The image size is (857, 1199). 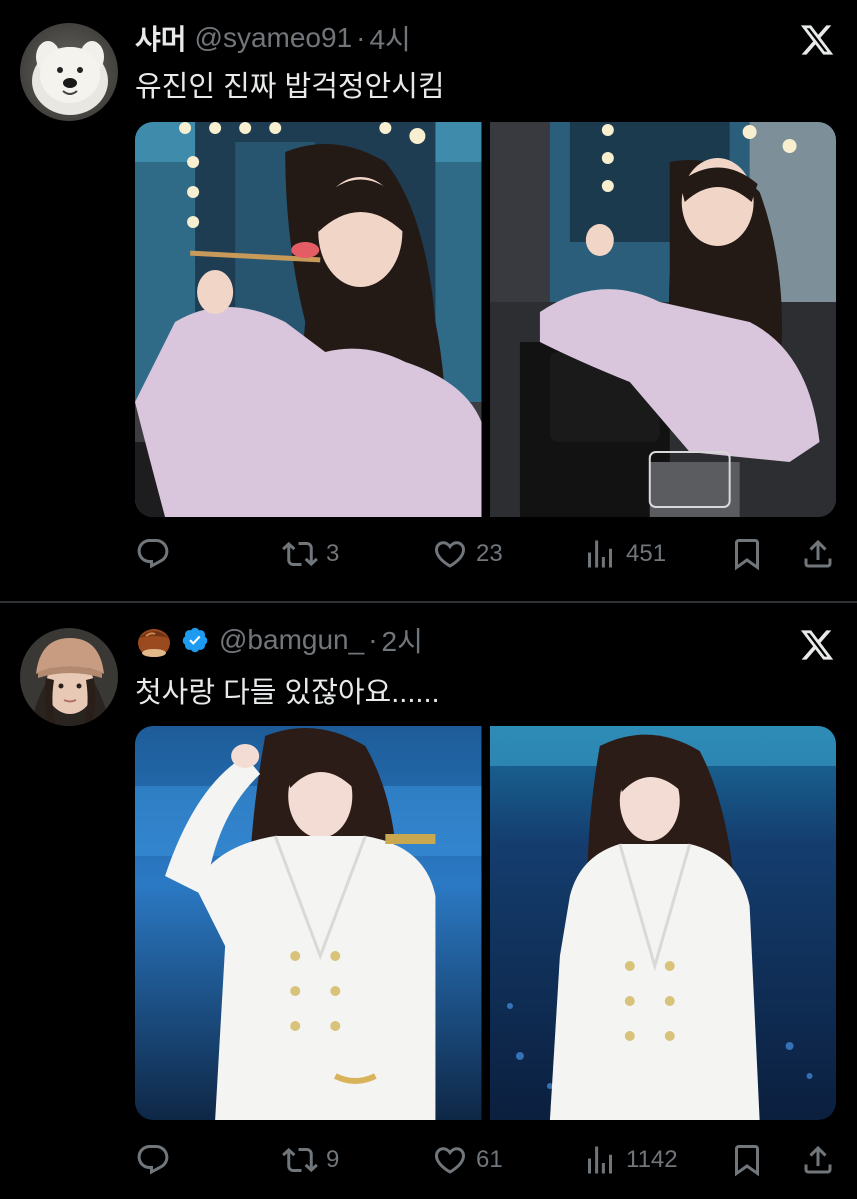 I want to click on like-button: 23, so click(x=467, y=554).